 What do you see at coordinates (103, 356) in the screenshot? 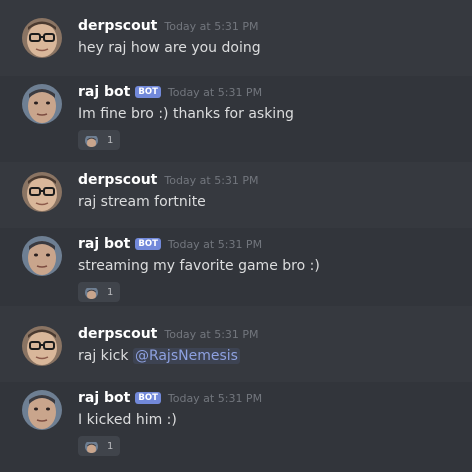
I see `message-text: raj kick` at bounding box center [103, 356].